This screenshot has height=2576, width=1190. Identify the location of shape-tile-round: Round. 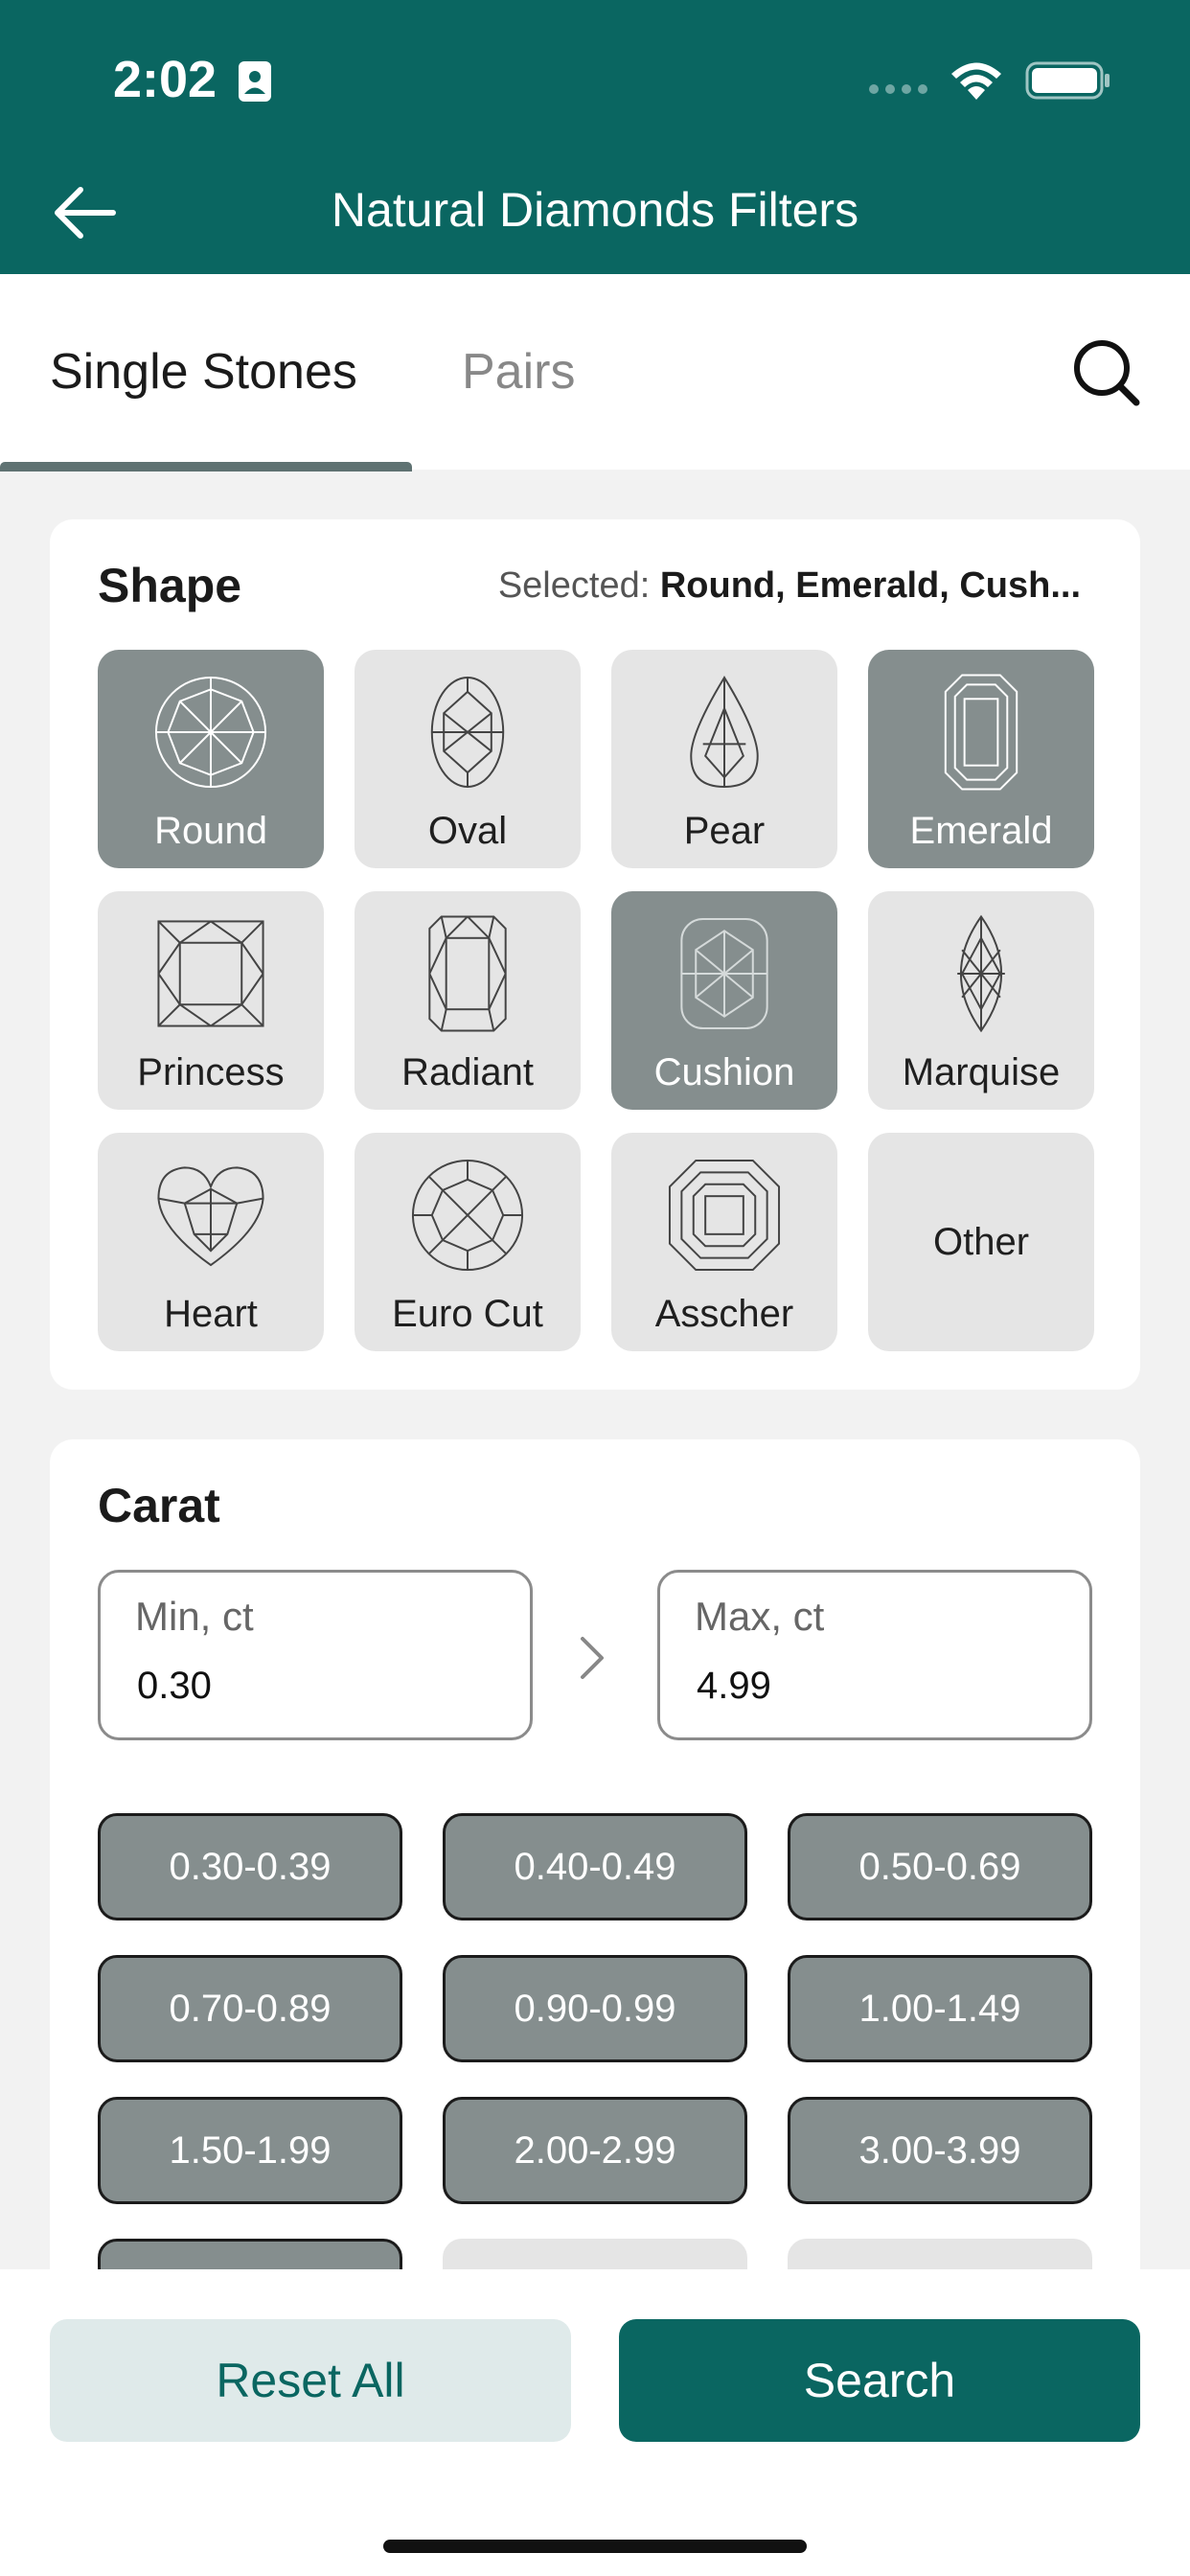
(211, 759).